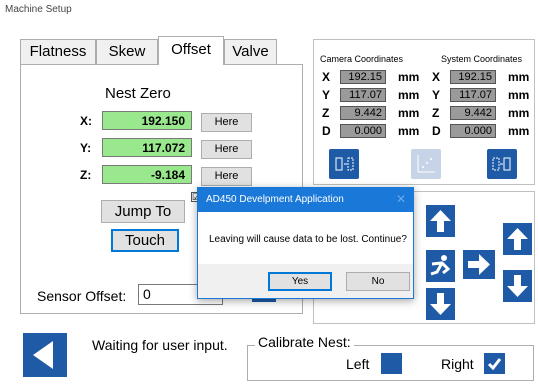 The width and height of the screenshot is (538, 387). I want to click on system-d-unit: mm, so click(519, 131).